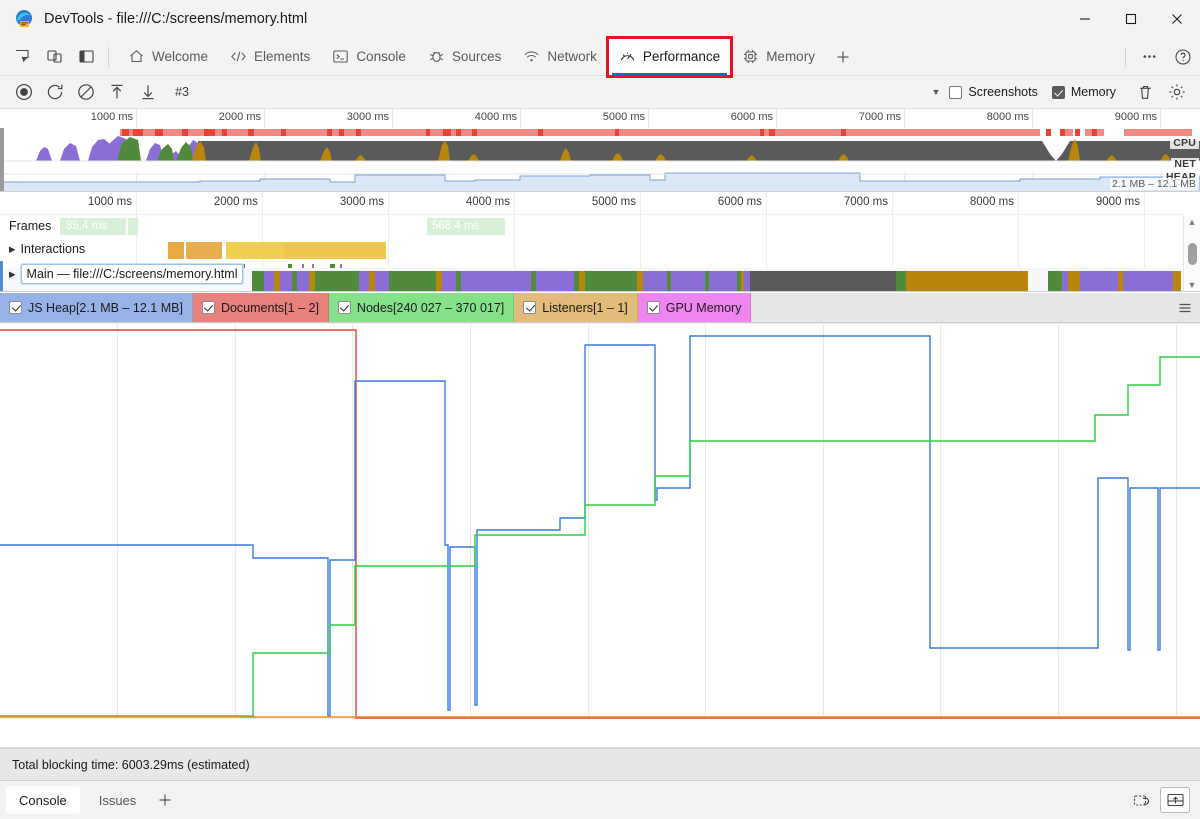 The height and width of the screenshot is (819, 1200). Describe the element at coordinates (600, 92) in the screenshot. I see `record-toolbar: #3 ▼ Screenshots Memory` at that location.